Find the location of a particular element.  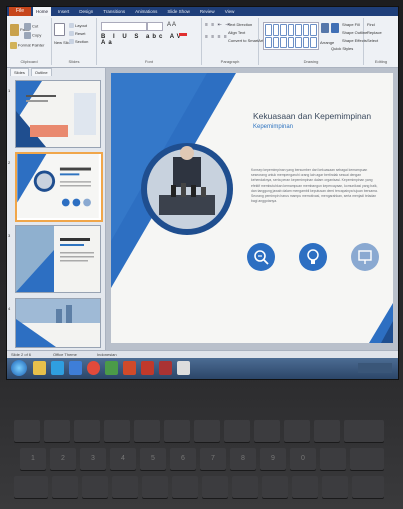

tab-view: View is located at coordinates (230, 11).